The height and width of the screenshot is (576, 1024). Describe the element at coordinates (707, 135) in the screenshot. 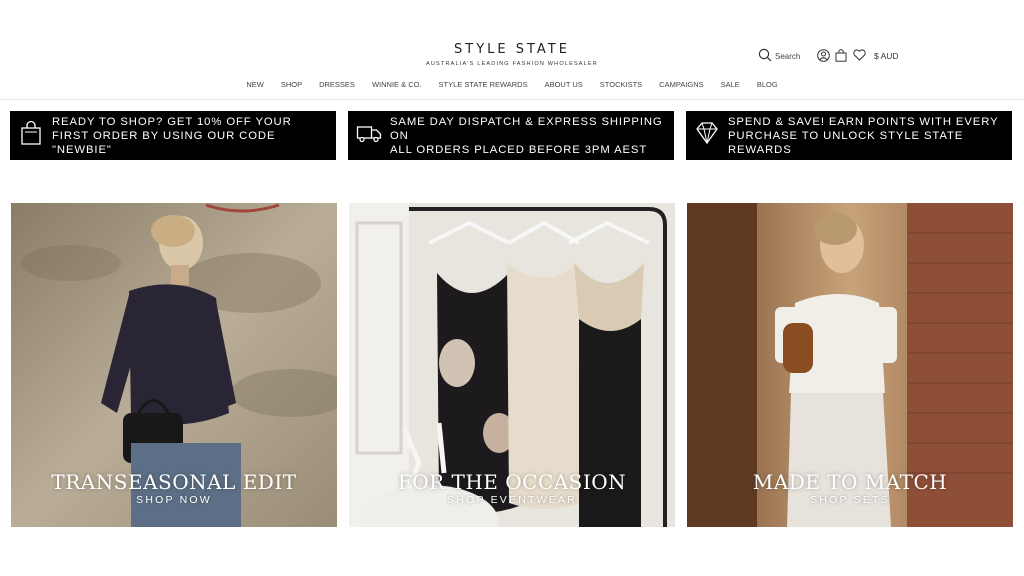

I see `diamond-icon` at that location.